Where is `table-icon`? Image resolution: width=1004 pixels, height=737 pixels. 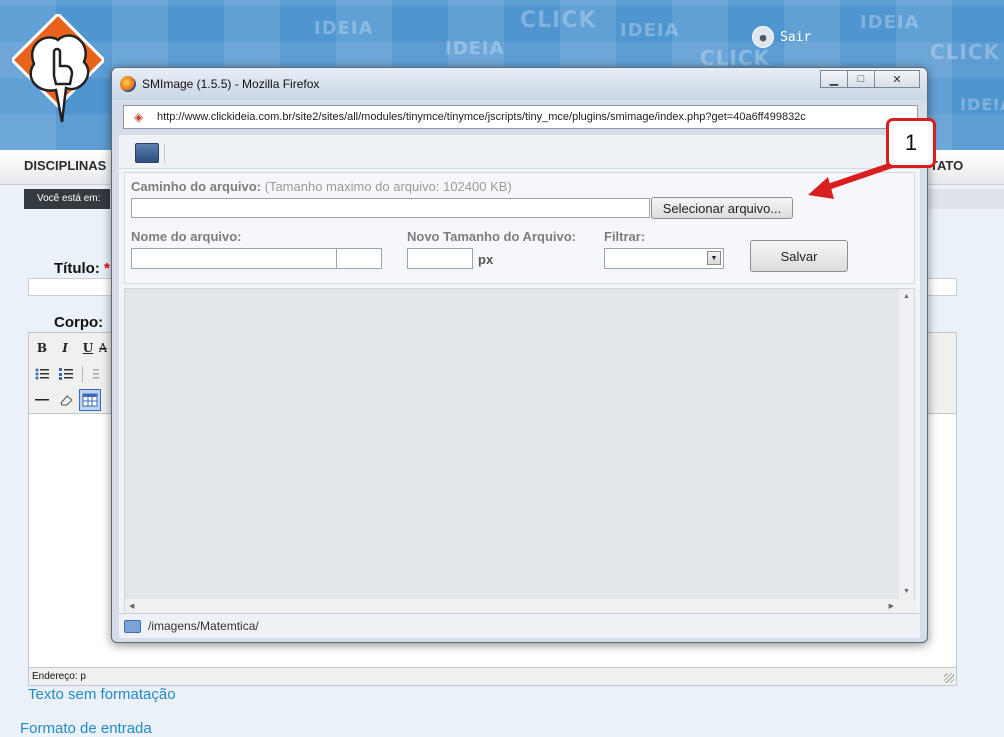
table-icon is located at coordinates (90, 400).